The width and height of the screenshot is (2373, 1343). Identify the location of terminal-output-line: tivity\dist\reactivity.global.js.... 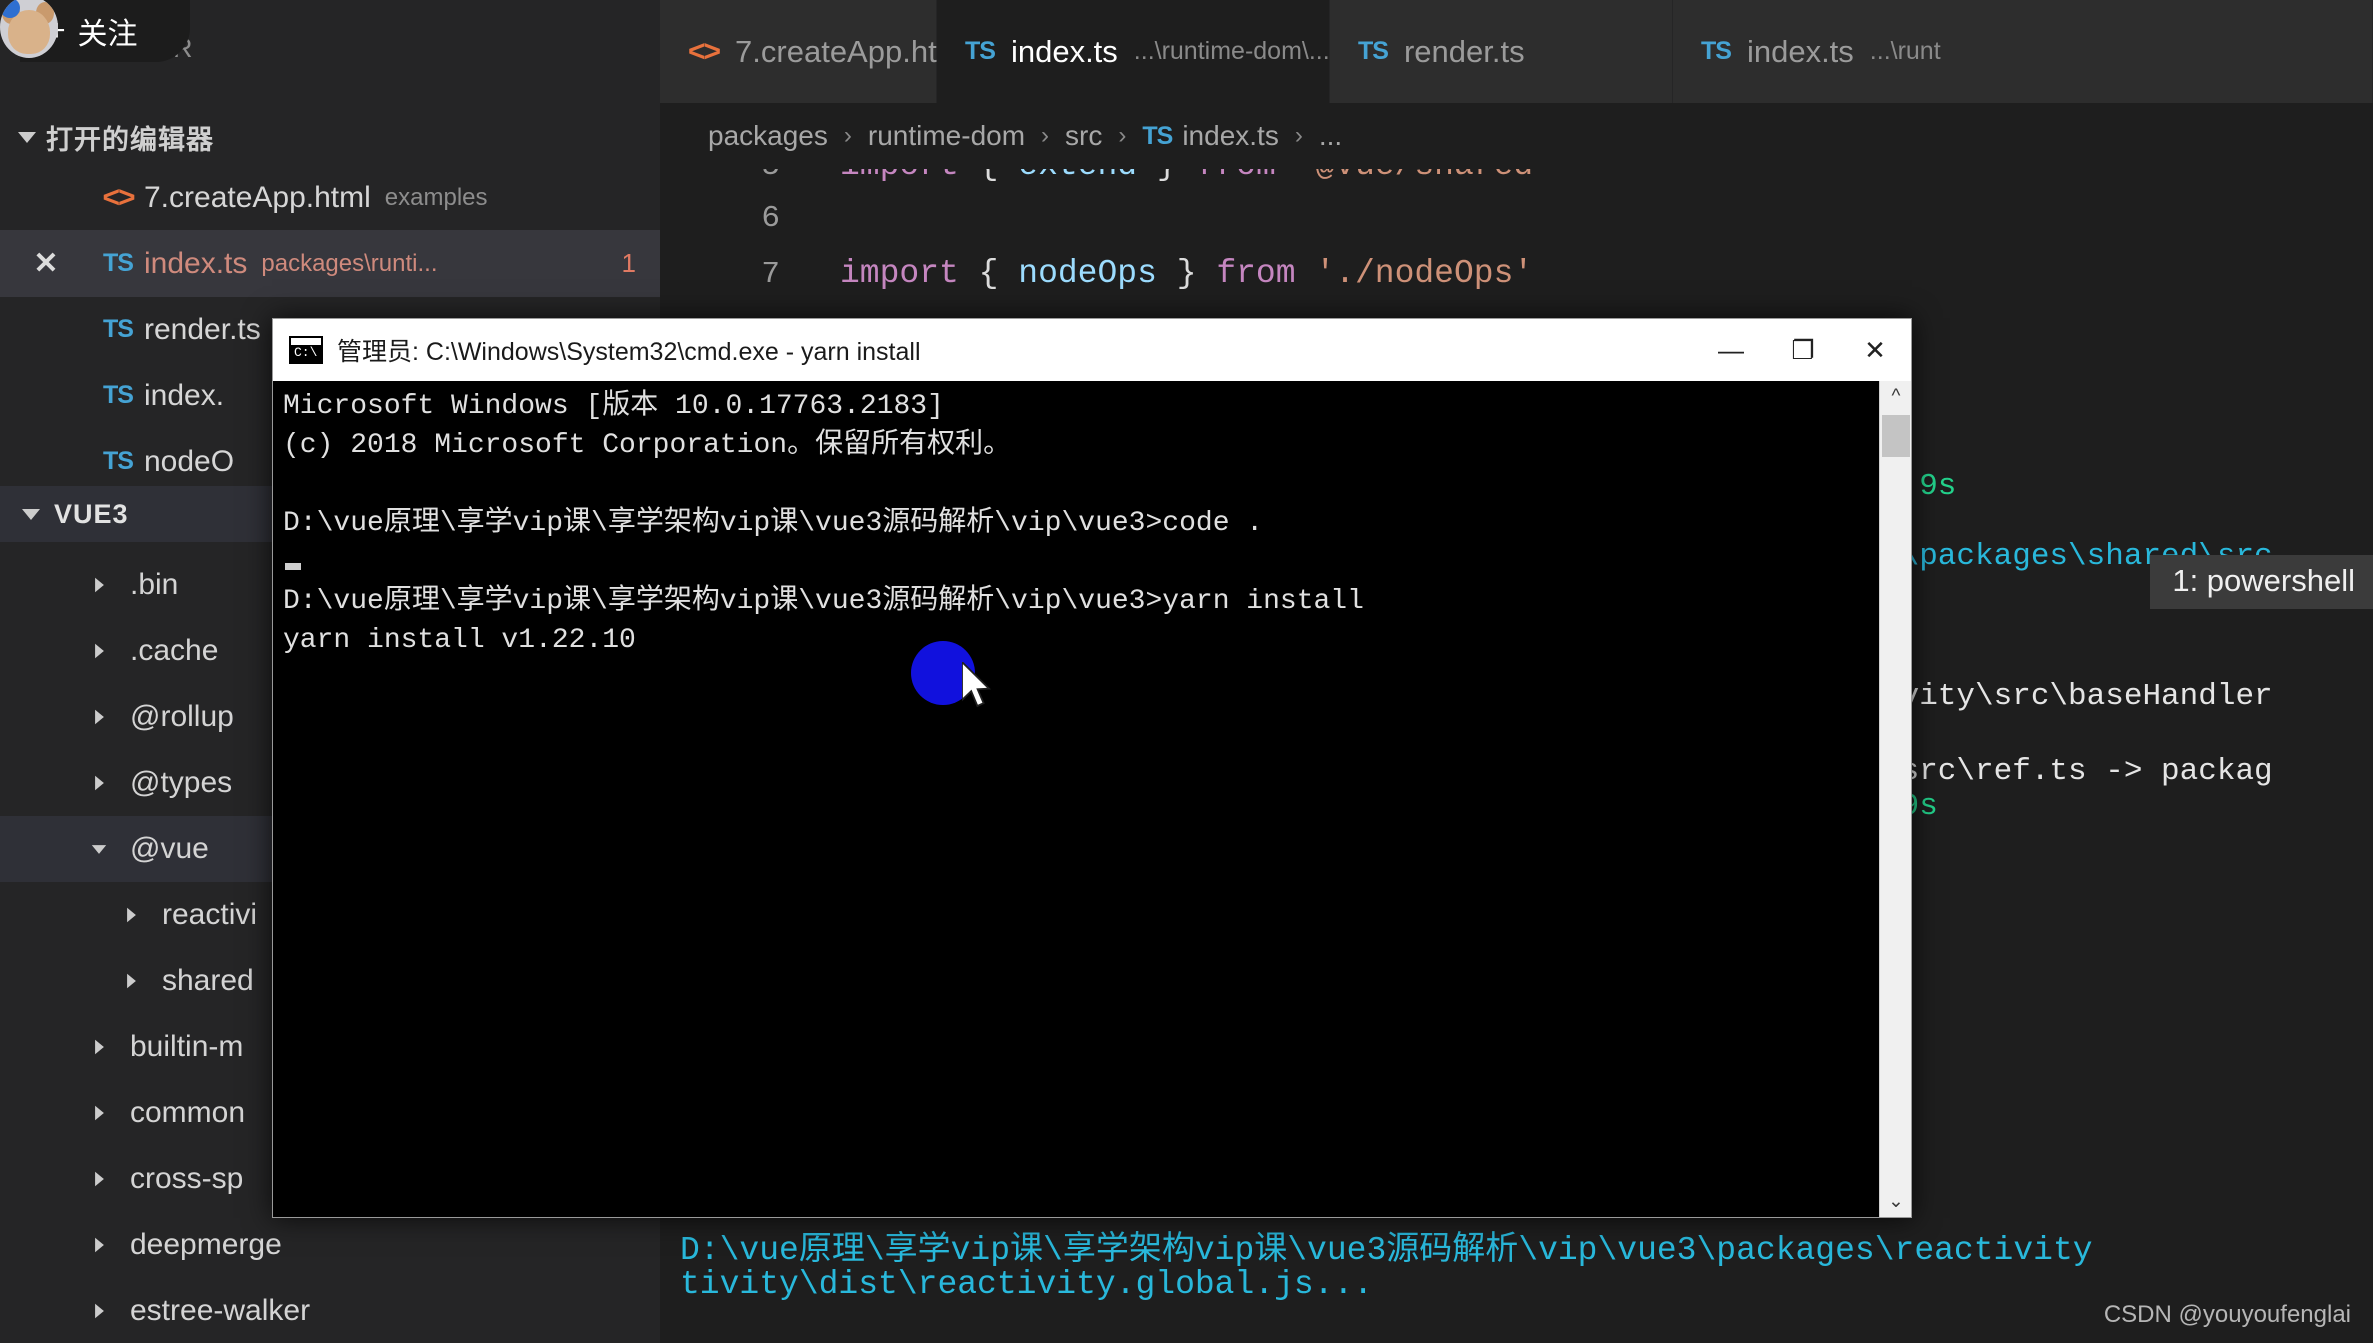
(1027, 1284).